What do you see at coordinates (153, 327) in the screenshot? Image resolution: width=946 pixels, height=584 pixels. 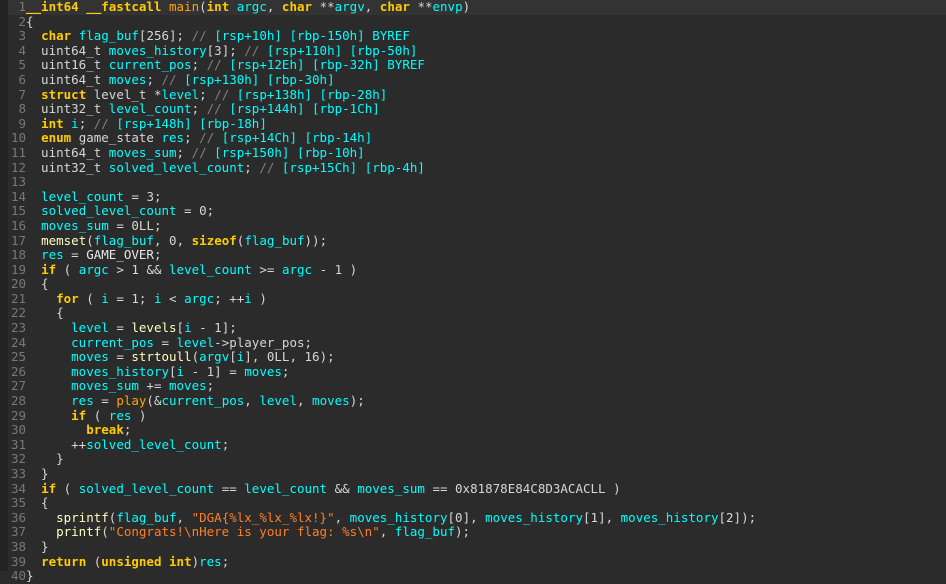 I see `token-gvar: levels` at bounding box center [153, 327].